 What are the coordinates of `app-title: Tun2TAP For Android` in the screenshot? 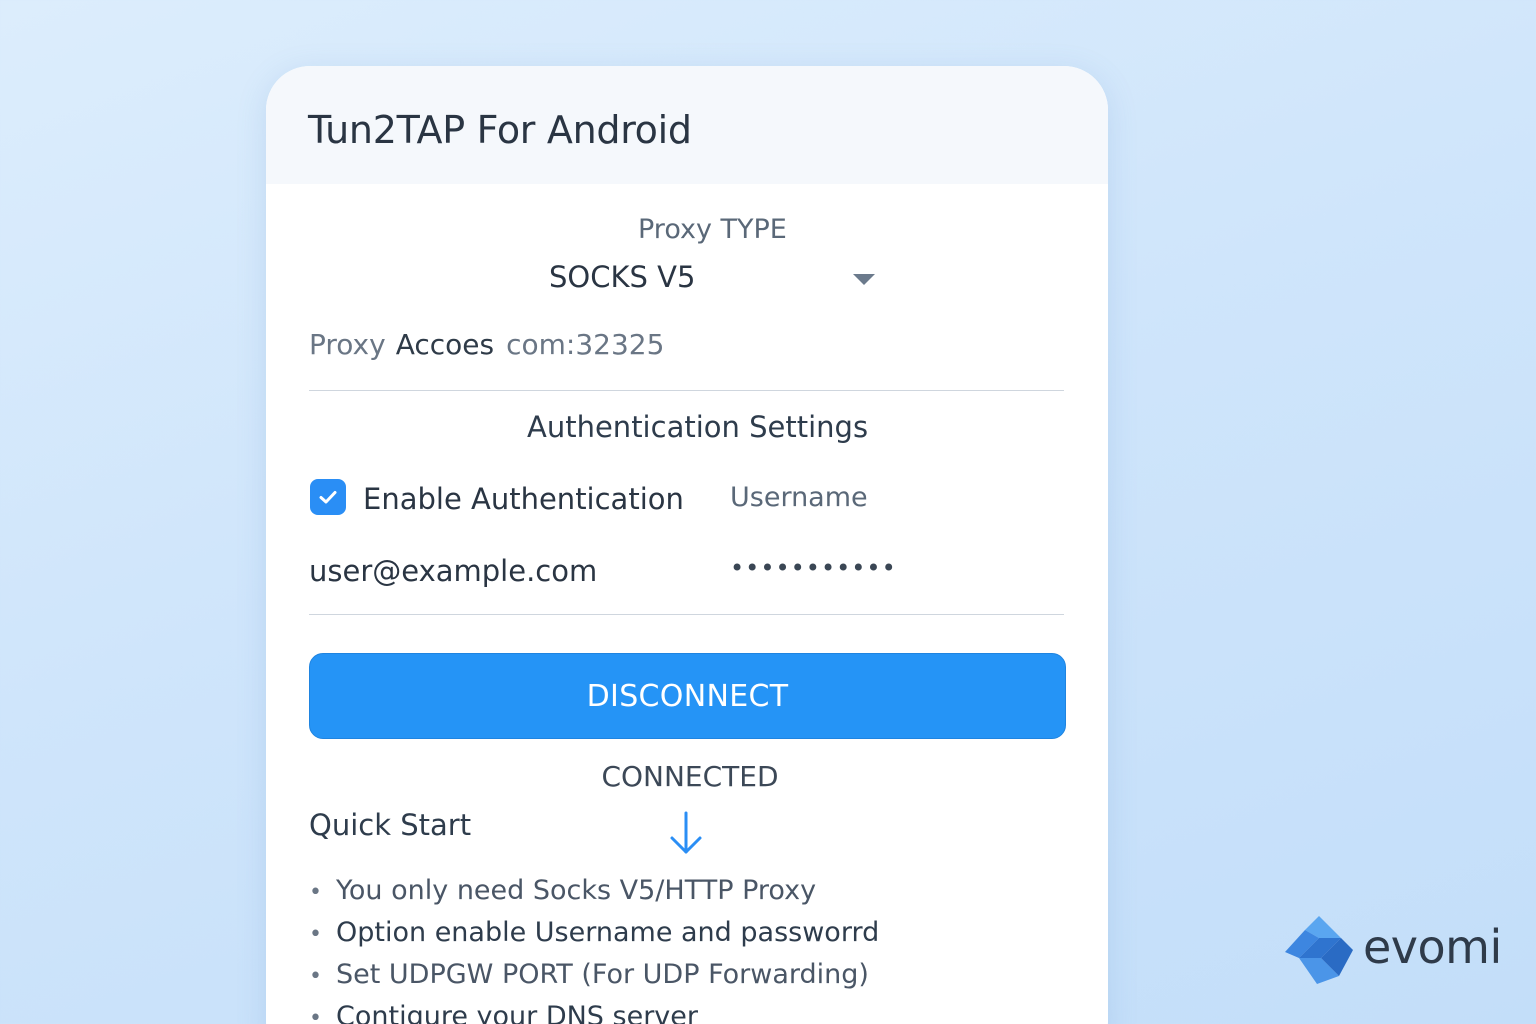 It's located at (500, 130).